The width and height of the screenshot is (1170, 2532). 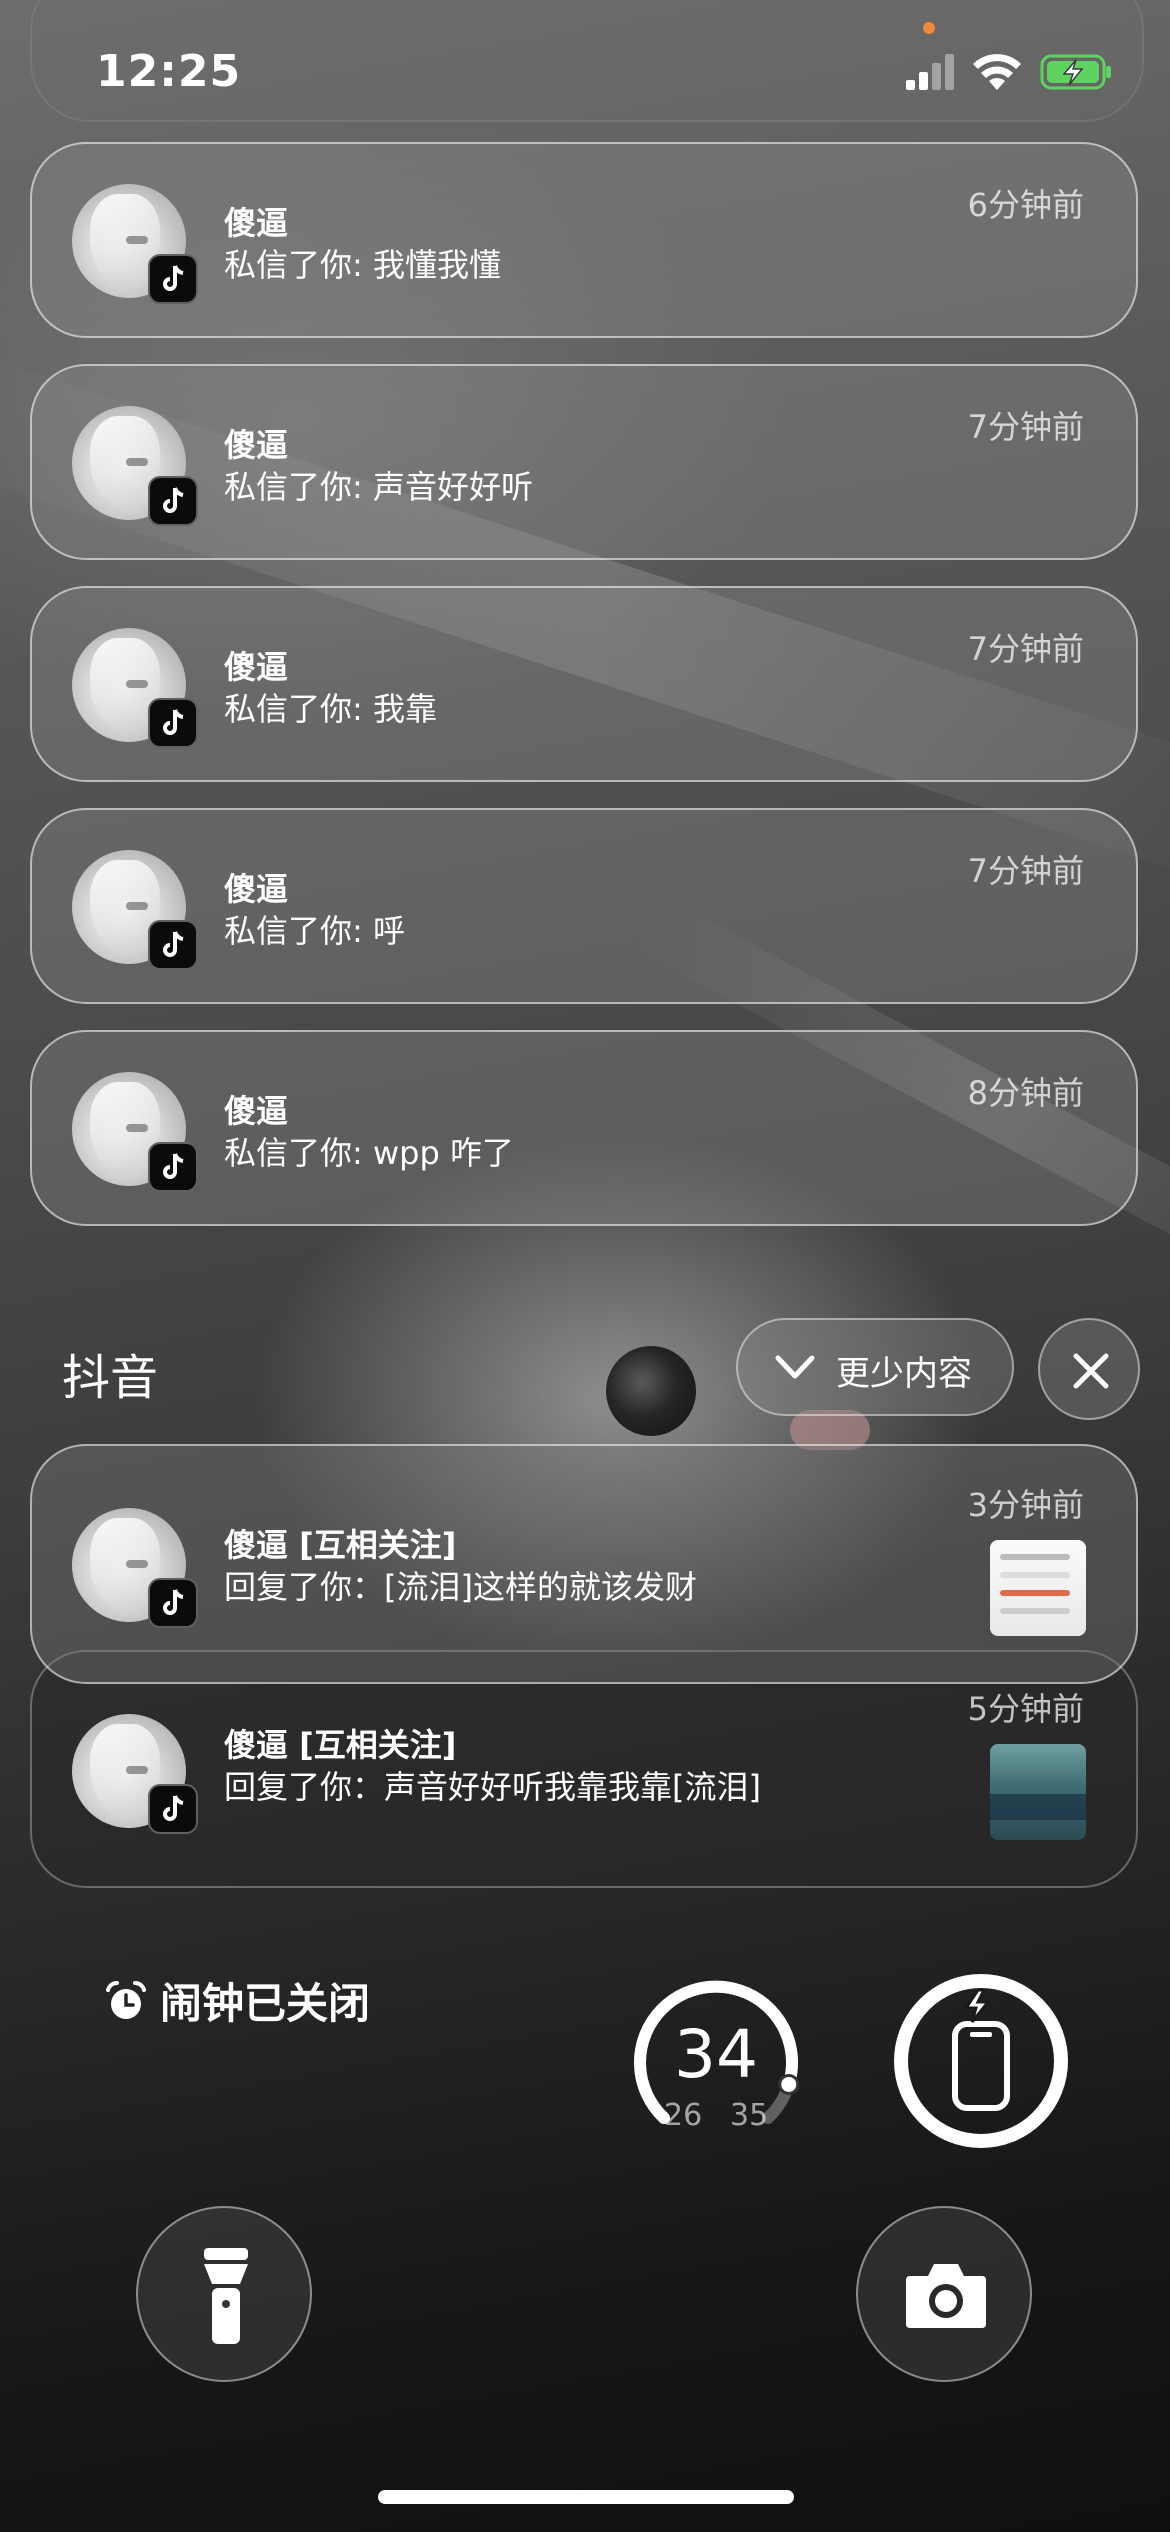 I want to click on notification-time: 3分钟前, so click(x=1025, y=1505).